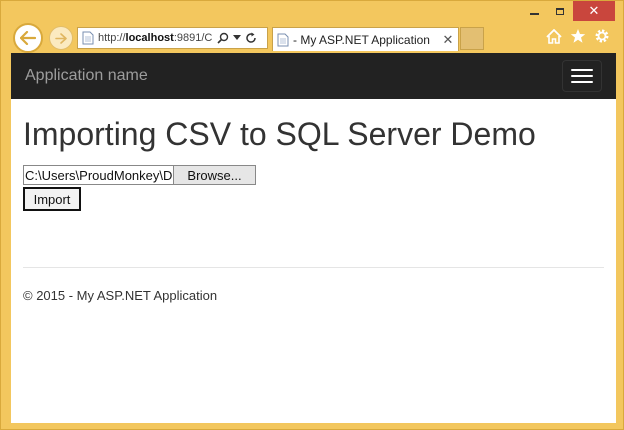  I want to click on maximize-icon, so click(560, 11).